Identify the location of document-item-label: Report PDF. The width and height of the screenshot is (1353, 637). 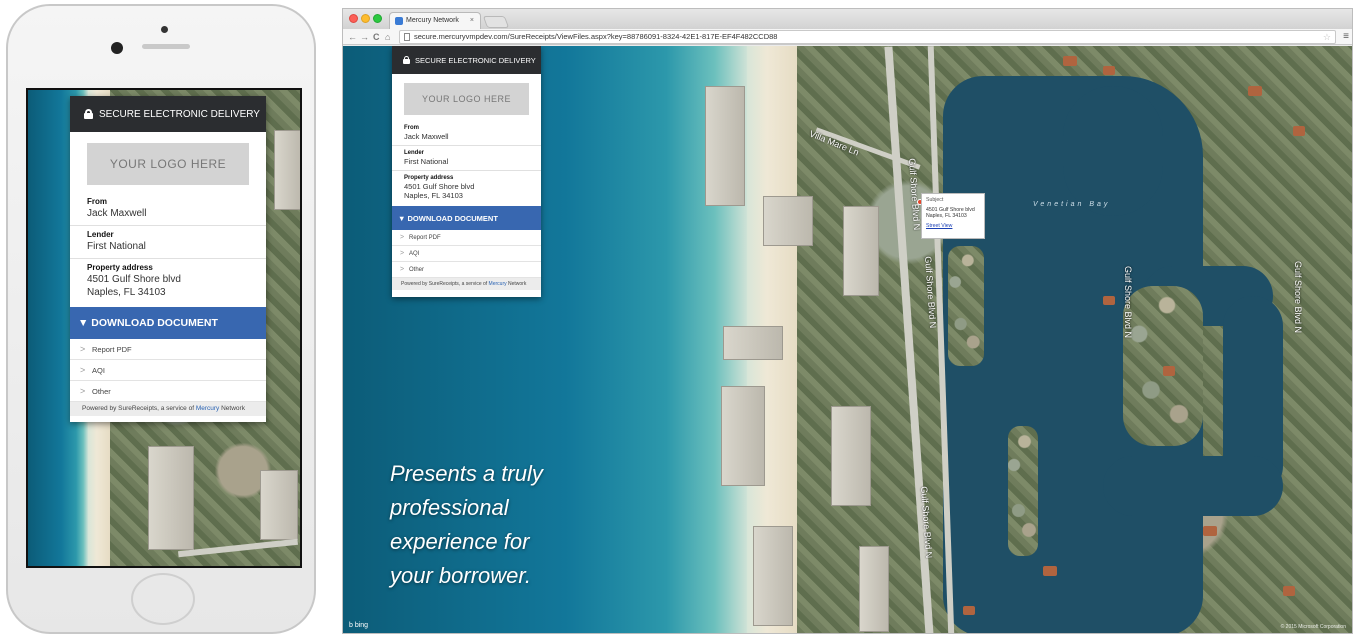
(112, 349).